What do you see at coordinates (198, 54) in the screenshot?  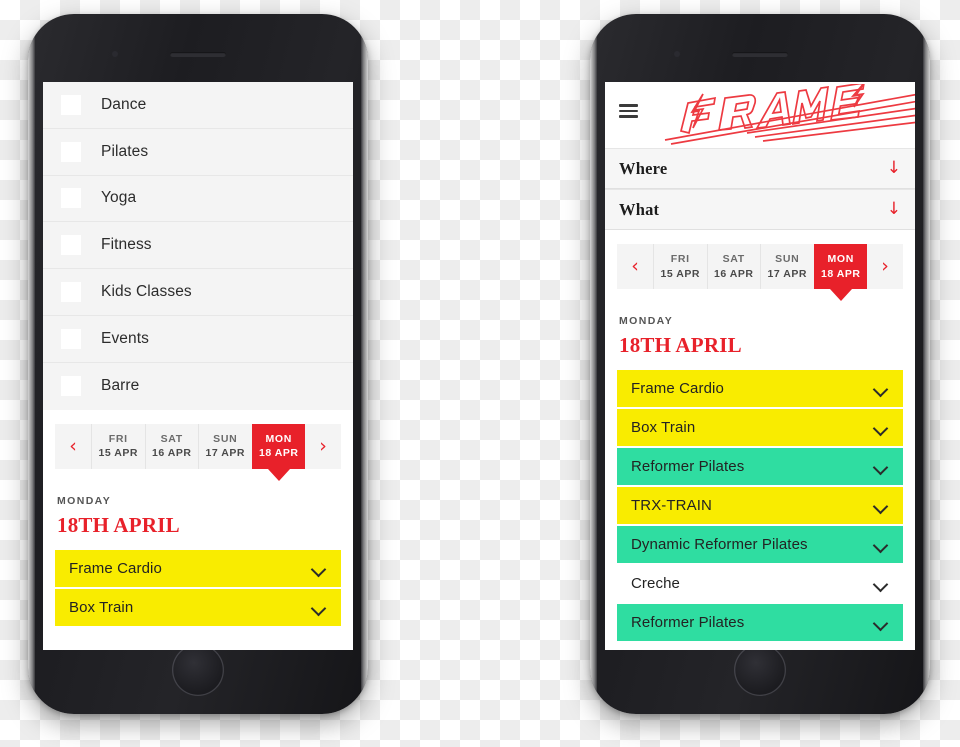 I see `earpiece-speaker` at bounding box center [198, 54].